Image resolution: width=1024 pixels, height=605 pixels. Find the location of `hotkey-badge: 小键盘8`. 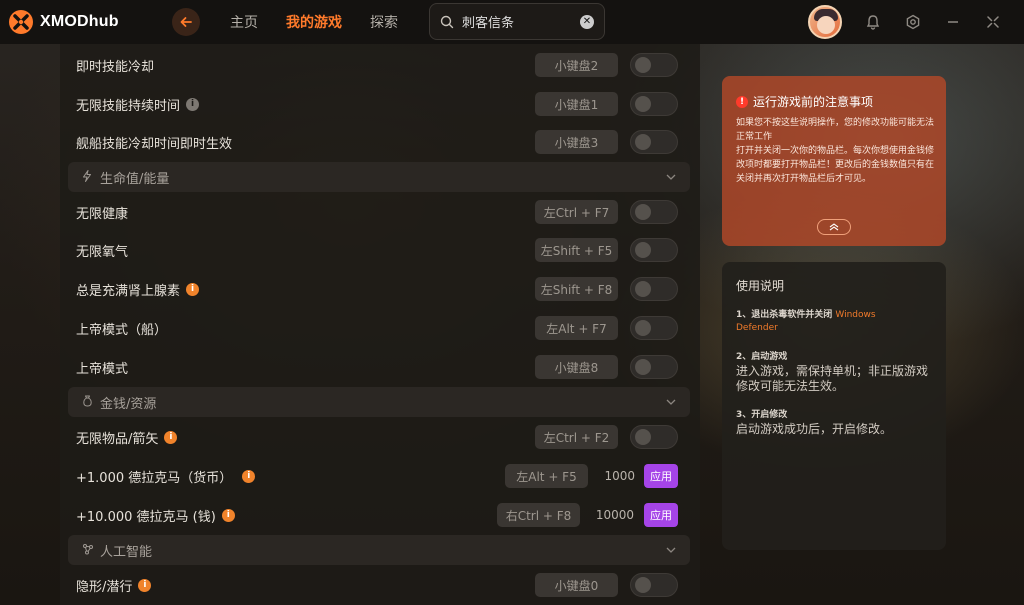

hotkey-badge: 小键盘8 is located at coordinates (576, 367).